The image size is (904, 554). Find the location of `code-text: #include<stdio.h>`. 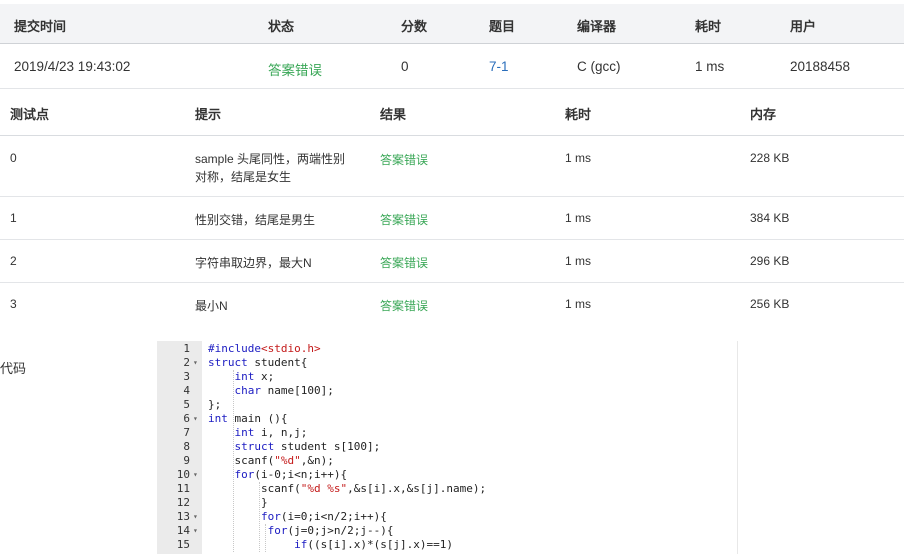

code-text: #include<stdio.h> is located at coordinates (264, 348).